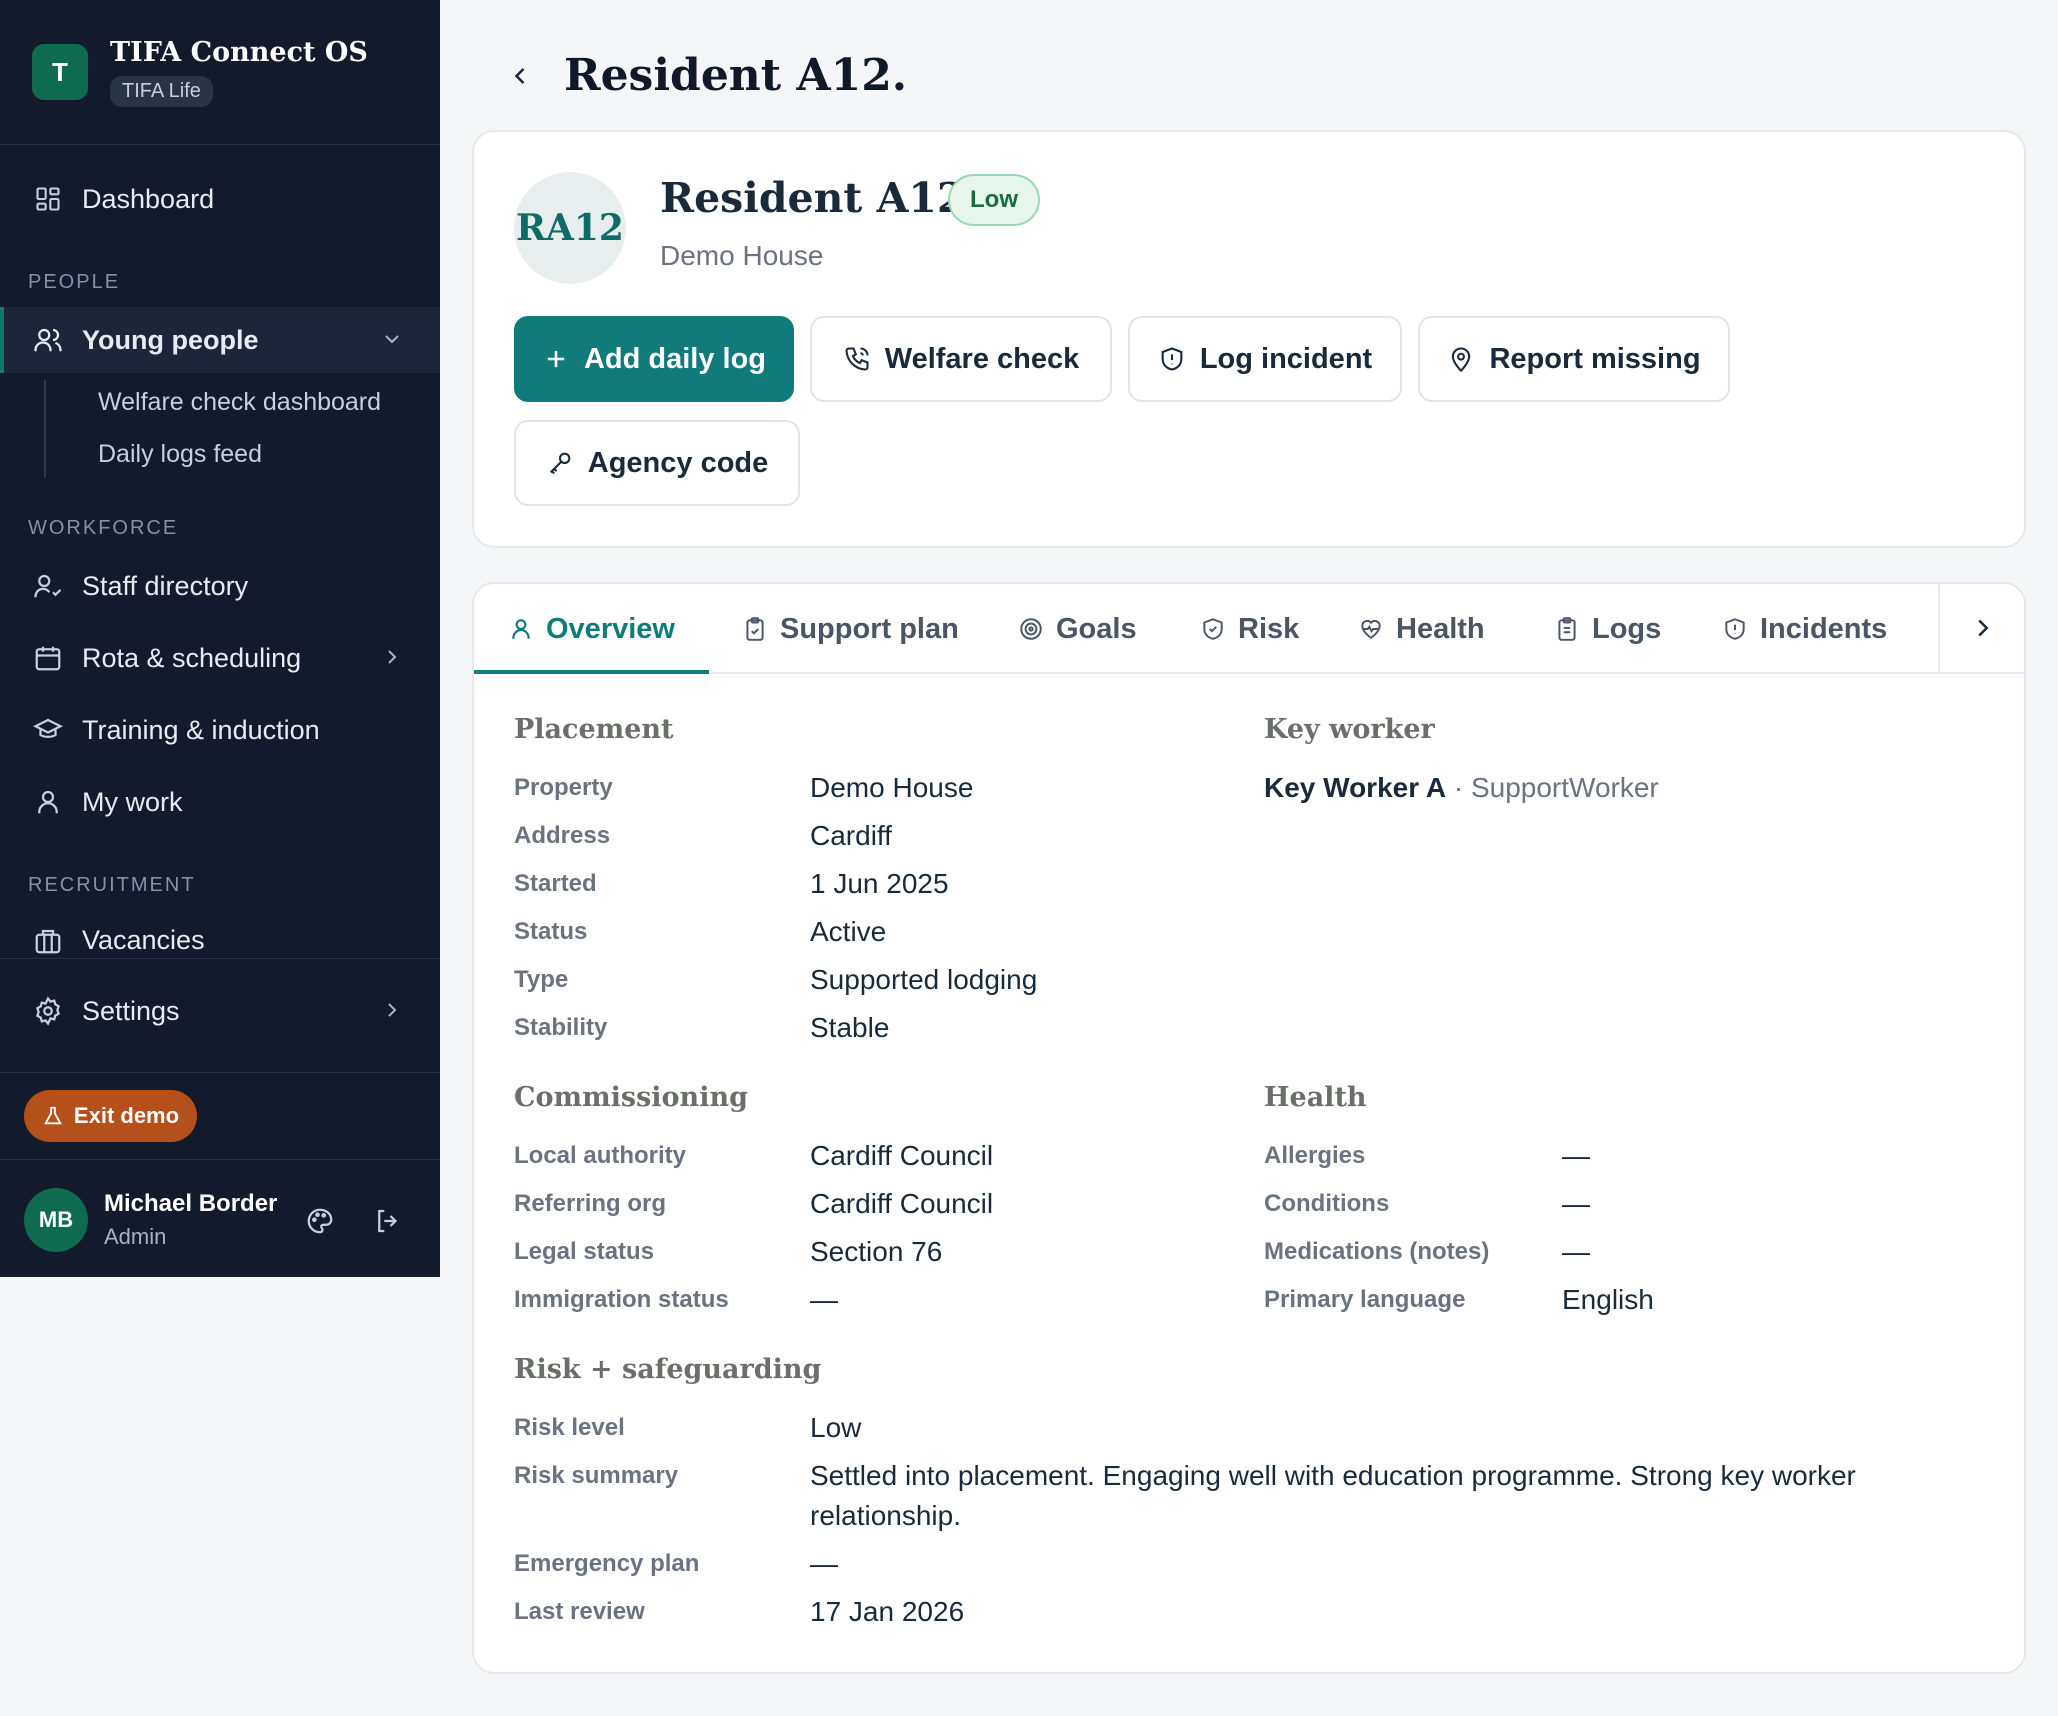 The width and height of the screenshot is (2058, 1716). What do you see at coordinates (668, 1369) in the screenshot?
I see `risk-safeguarding-title: Risk + safeguarding` at bounding box center [668, 1369].